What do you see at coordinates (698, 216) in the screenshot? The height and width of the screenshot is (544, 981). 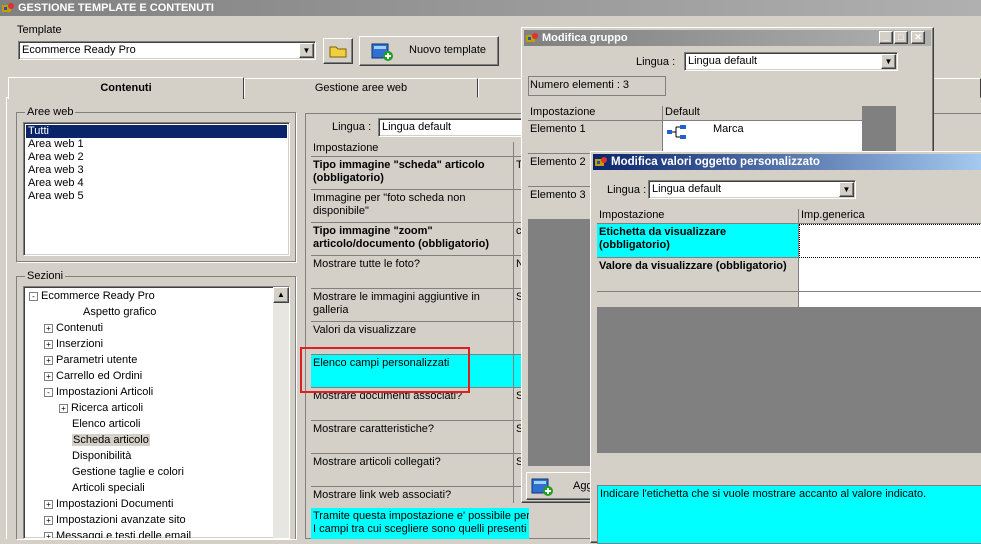 I see `valori-col-impostazione: Impostazione` at bounding box center [698, 216].